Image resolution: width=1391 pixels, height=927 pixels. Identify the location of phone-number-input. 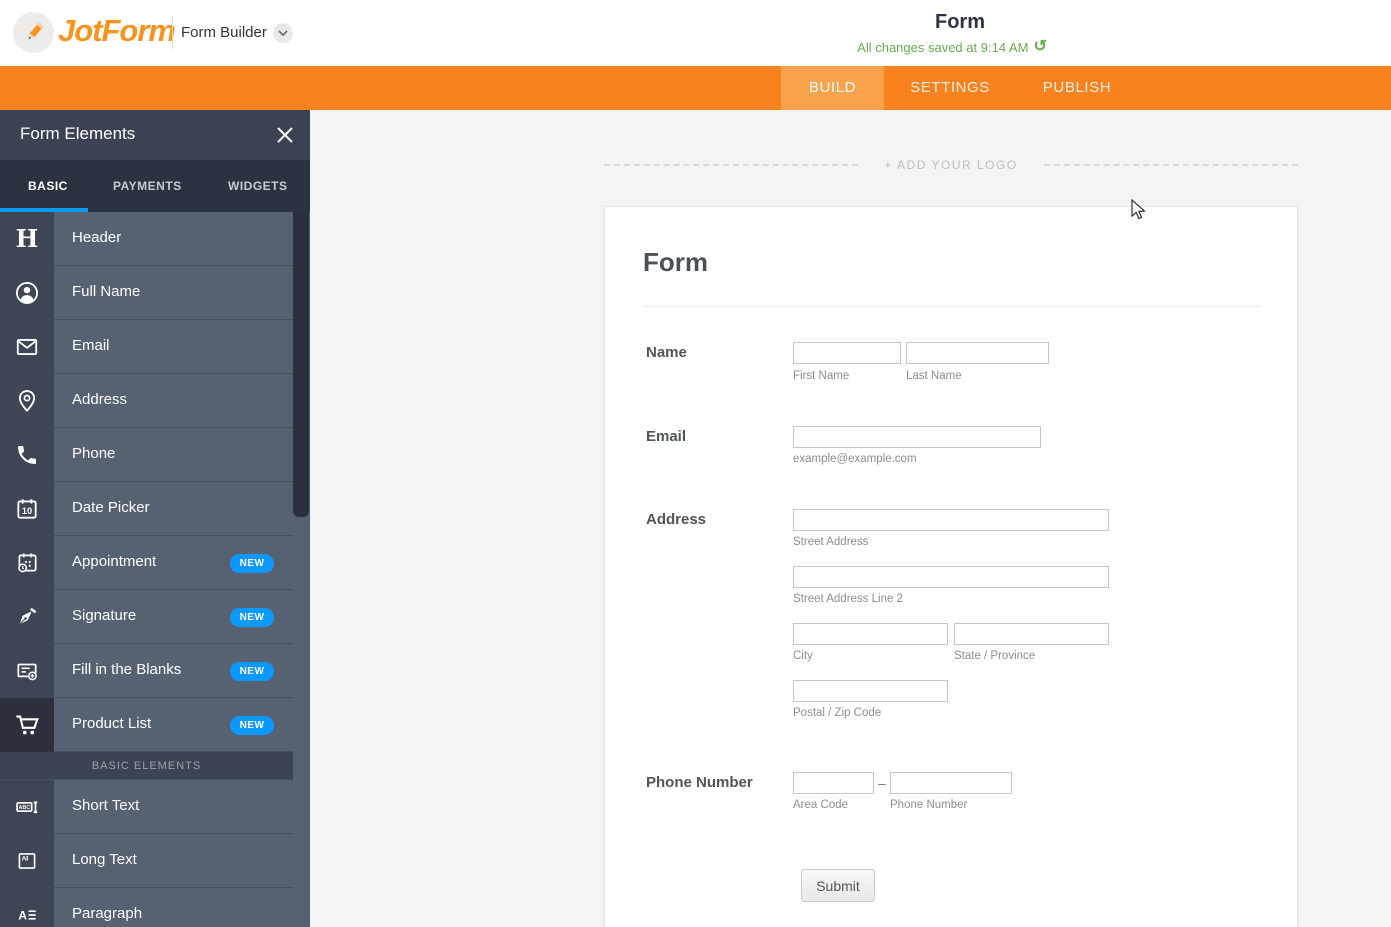
(951, 783).